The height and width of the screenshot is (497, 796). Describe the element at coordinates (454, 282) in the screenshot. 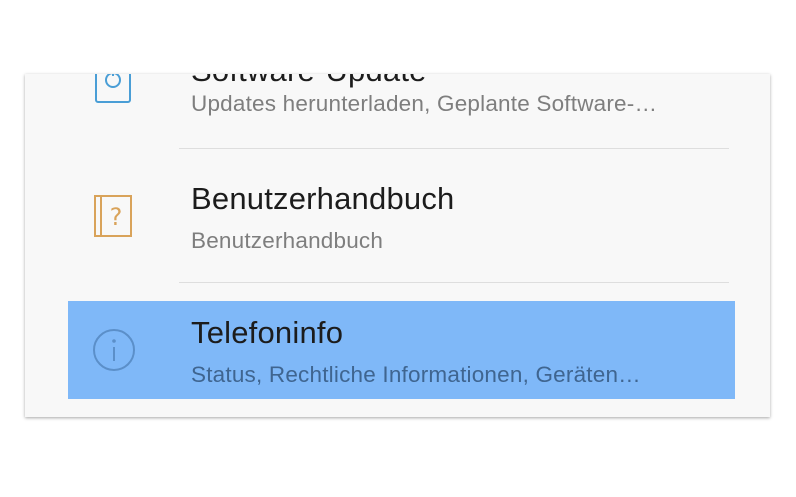

I see `divider` at that location.